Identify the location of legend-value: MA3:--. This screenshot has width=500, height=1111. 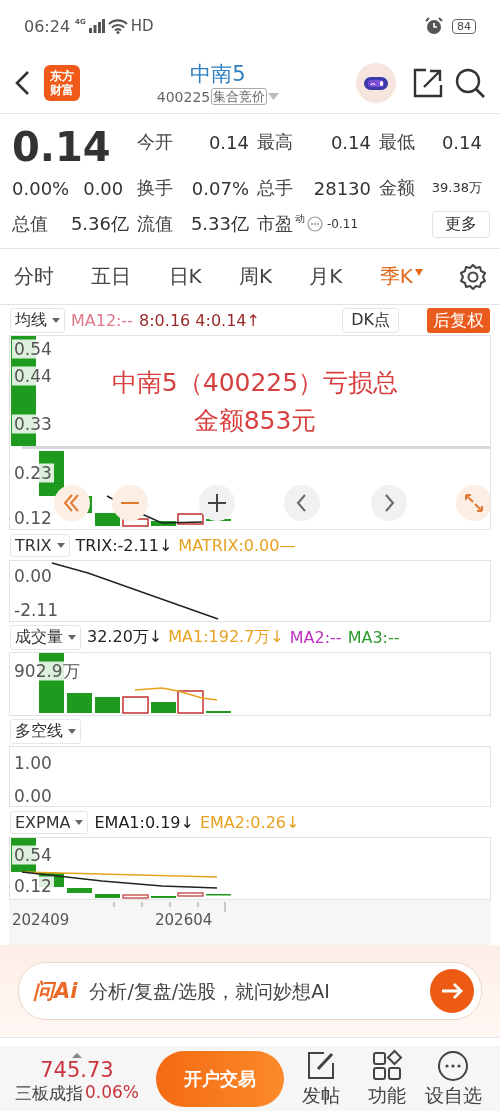
(373, 637).